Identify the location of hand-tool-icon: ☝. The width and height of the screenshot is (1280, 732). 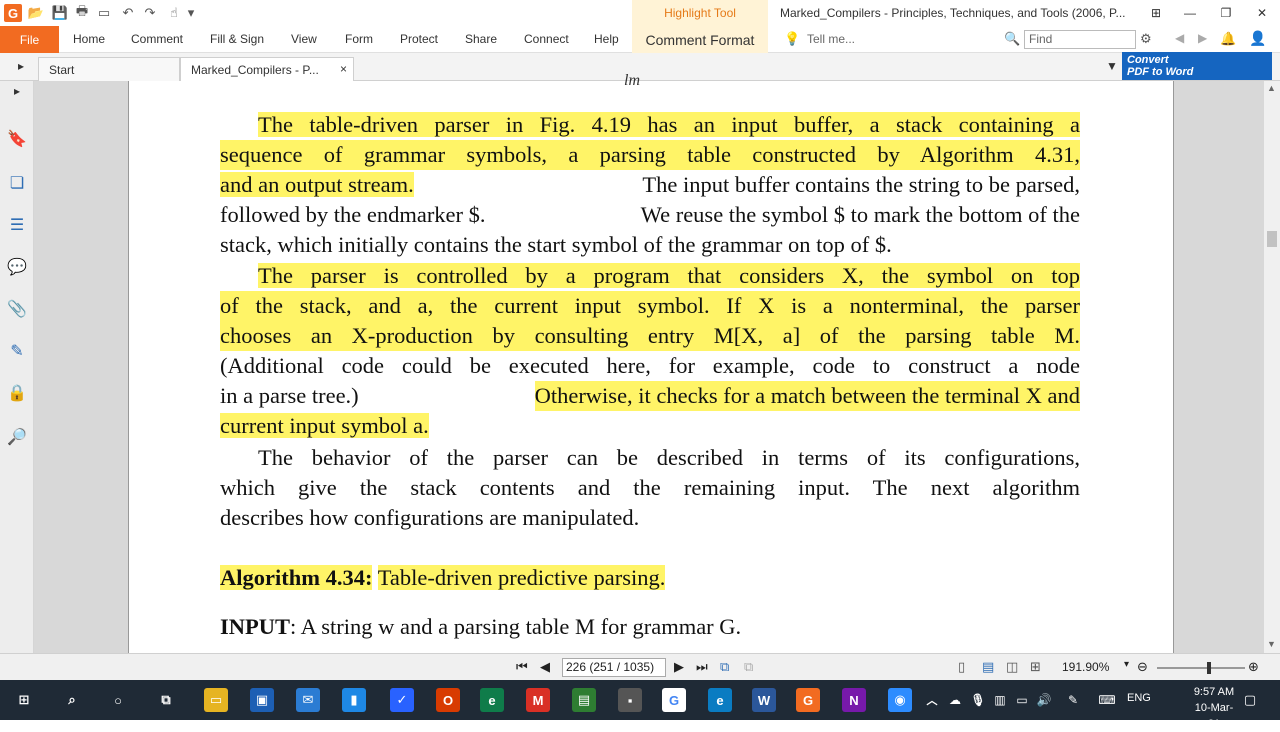
(174, 13).